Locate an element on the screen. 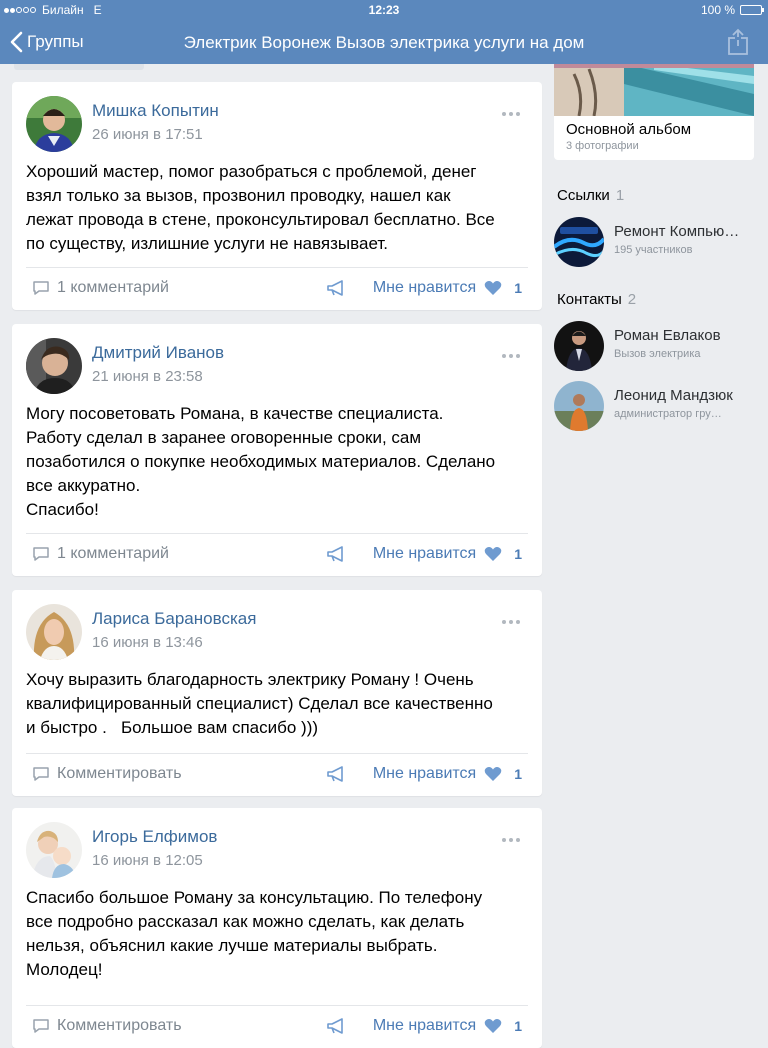 The width and height of the screenshot is (768, 1048). link-item: Ремонт Компью… 195 участников is located at coordinates (654, 244).